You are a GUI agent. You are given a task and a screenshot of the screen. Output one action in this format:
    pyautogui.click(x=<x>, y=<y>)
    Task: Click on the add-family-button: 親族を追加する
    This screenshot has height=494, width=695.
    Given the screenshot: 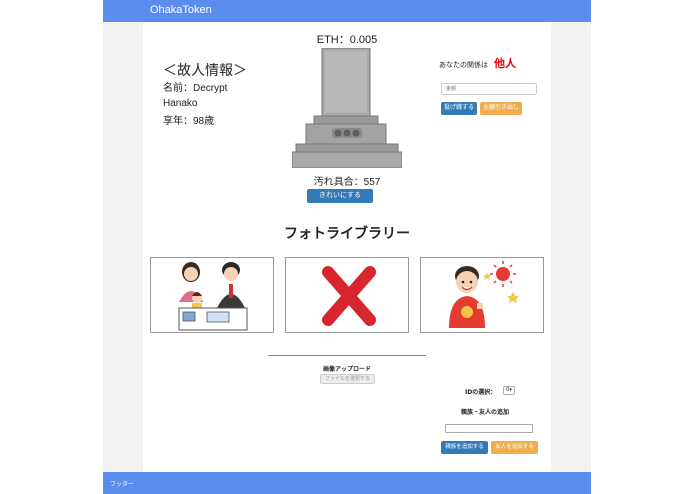 What is the action you would take?
    pyautogui.click(x=464, y=447)
    